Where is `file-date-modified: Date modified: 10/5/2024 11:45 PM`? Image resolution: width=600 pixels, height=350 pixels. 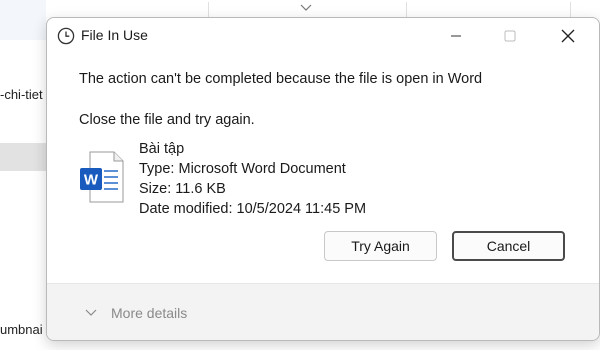 file-date-modified: Date modified: 10/5/2024 11:45 PM is located at coordinates (253, 209).